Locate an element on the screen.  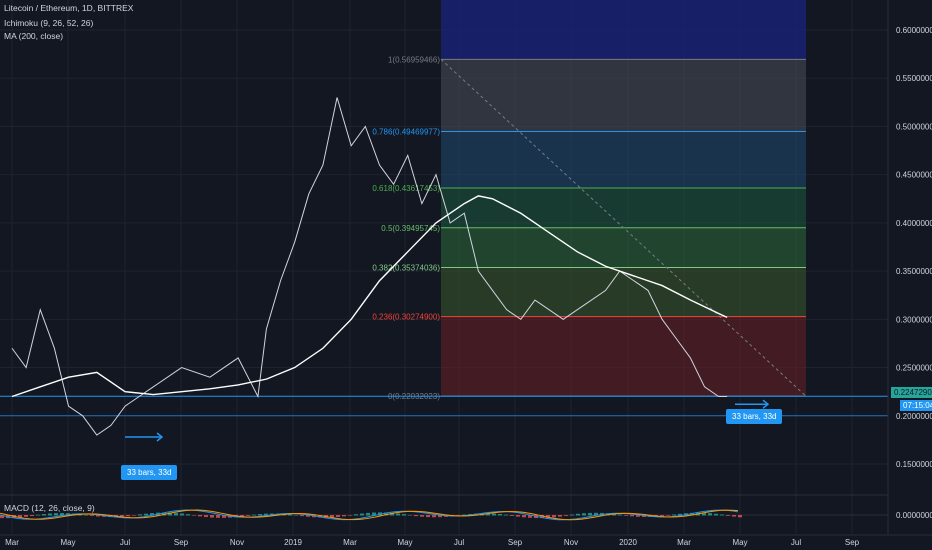
y-tick-label: 0.55000000 is located at coordinates (914, 78).